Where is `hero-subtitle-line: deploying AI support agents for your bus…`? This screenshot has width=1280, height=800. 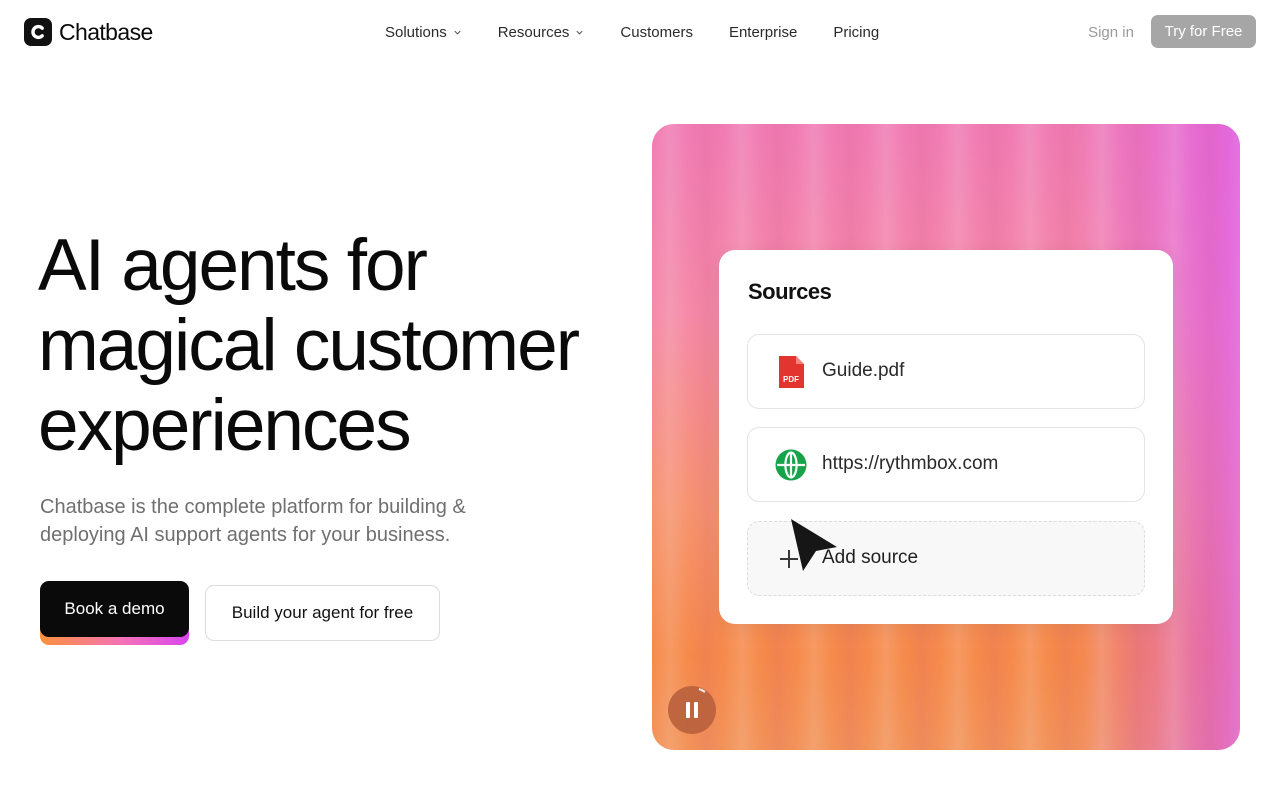
hero-subtitle-line: deploying AI support agents for your bus… is located at coordinates (245, 535).